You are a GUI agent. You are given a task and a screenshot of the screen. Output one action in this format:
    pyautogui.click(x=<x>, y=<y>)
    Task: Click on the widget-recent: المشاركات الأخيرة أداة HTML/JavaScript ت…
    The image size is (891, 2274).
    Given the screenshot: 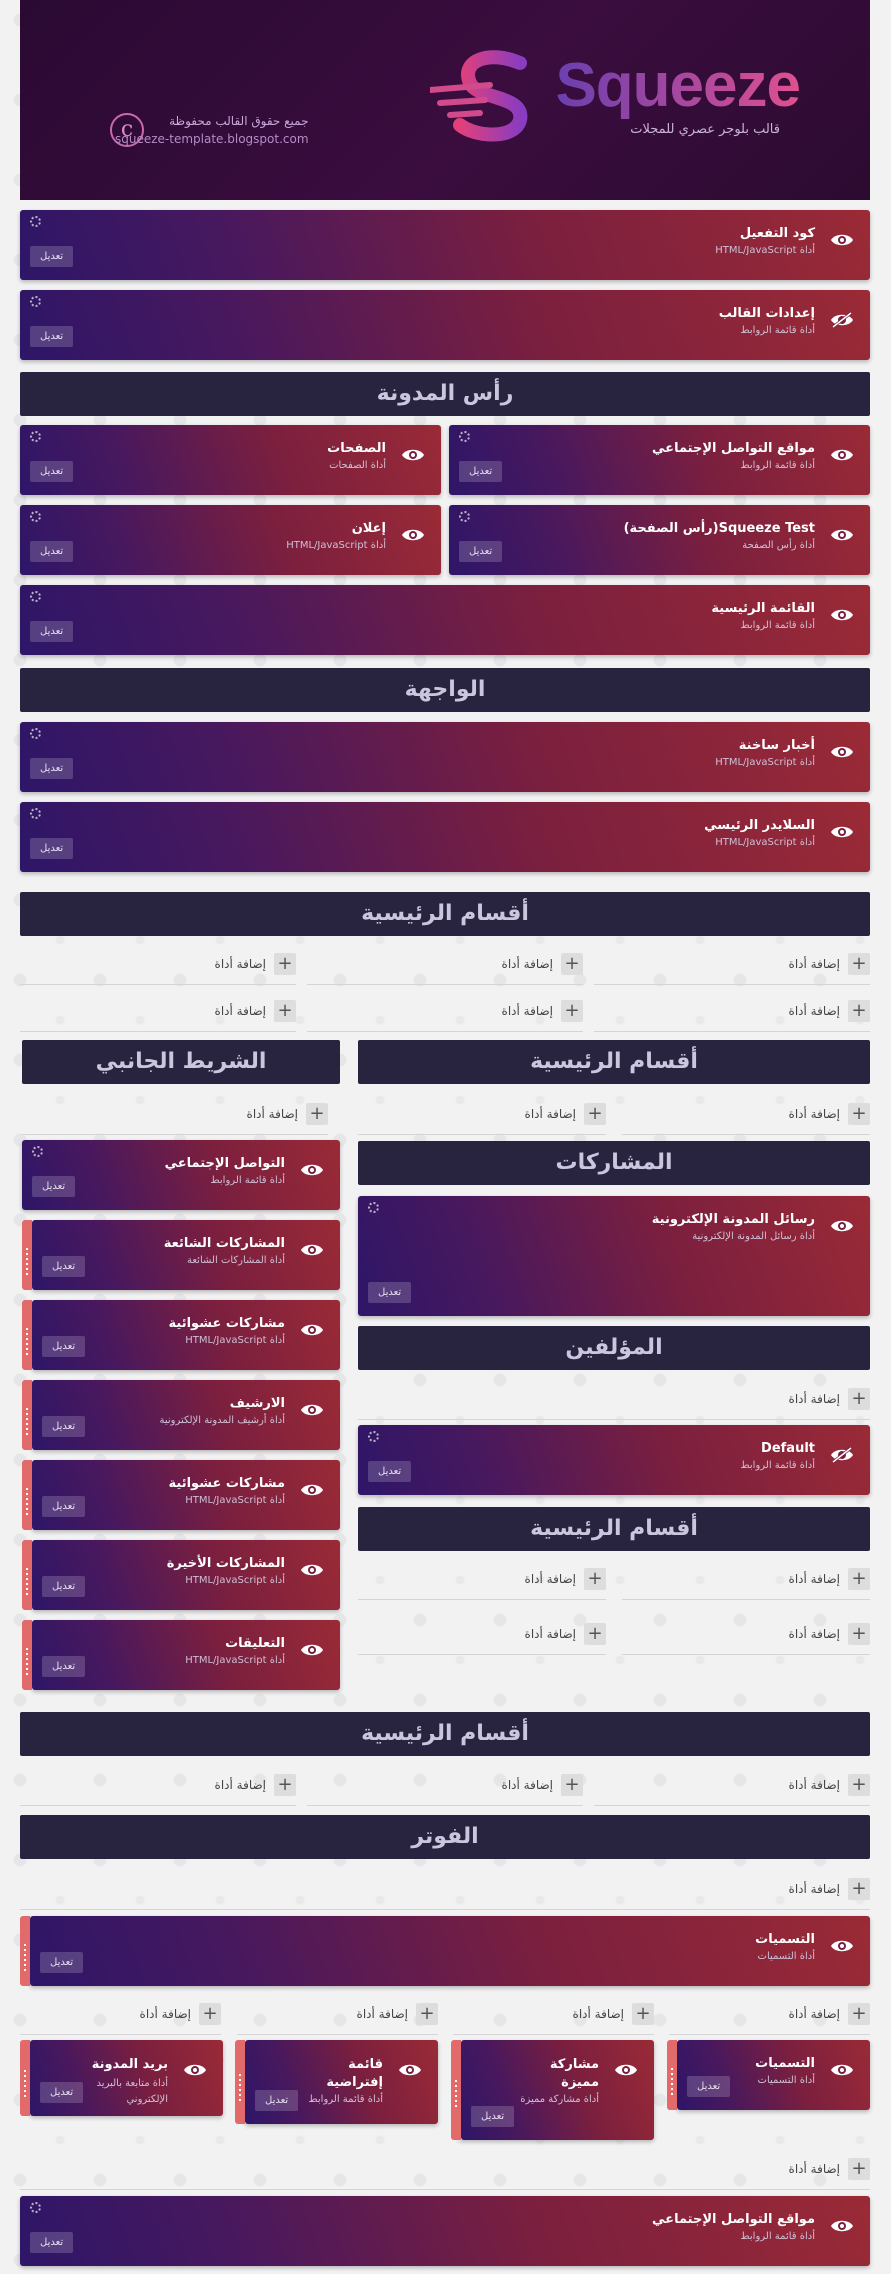 What is the action you would take?
    pyautogui.click(x=181, y=1575)
    